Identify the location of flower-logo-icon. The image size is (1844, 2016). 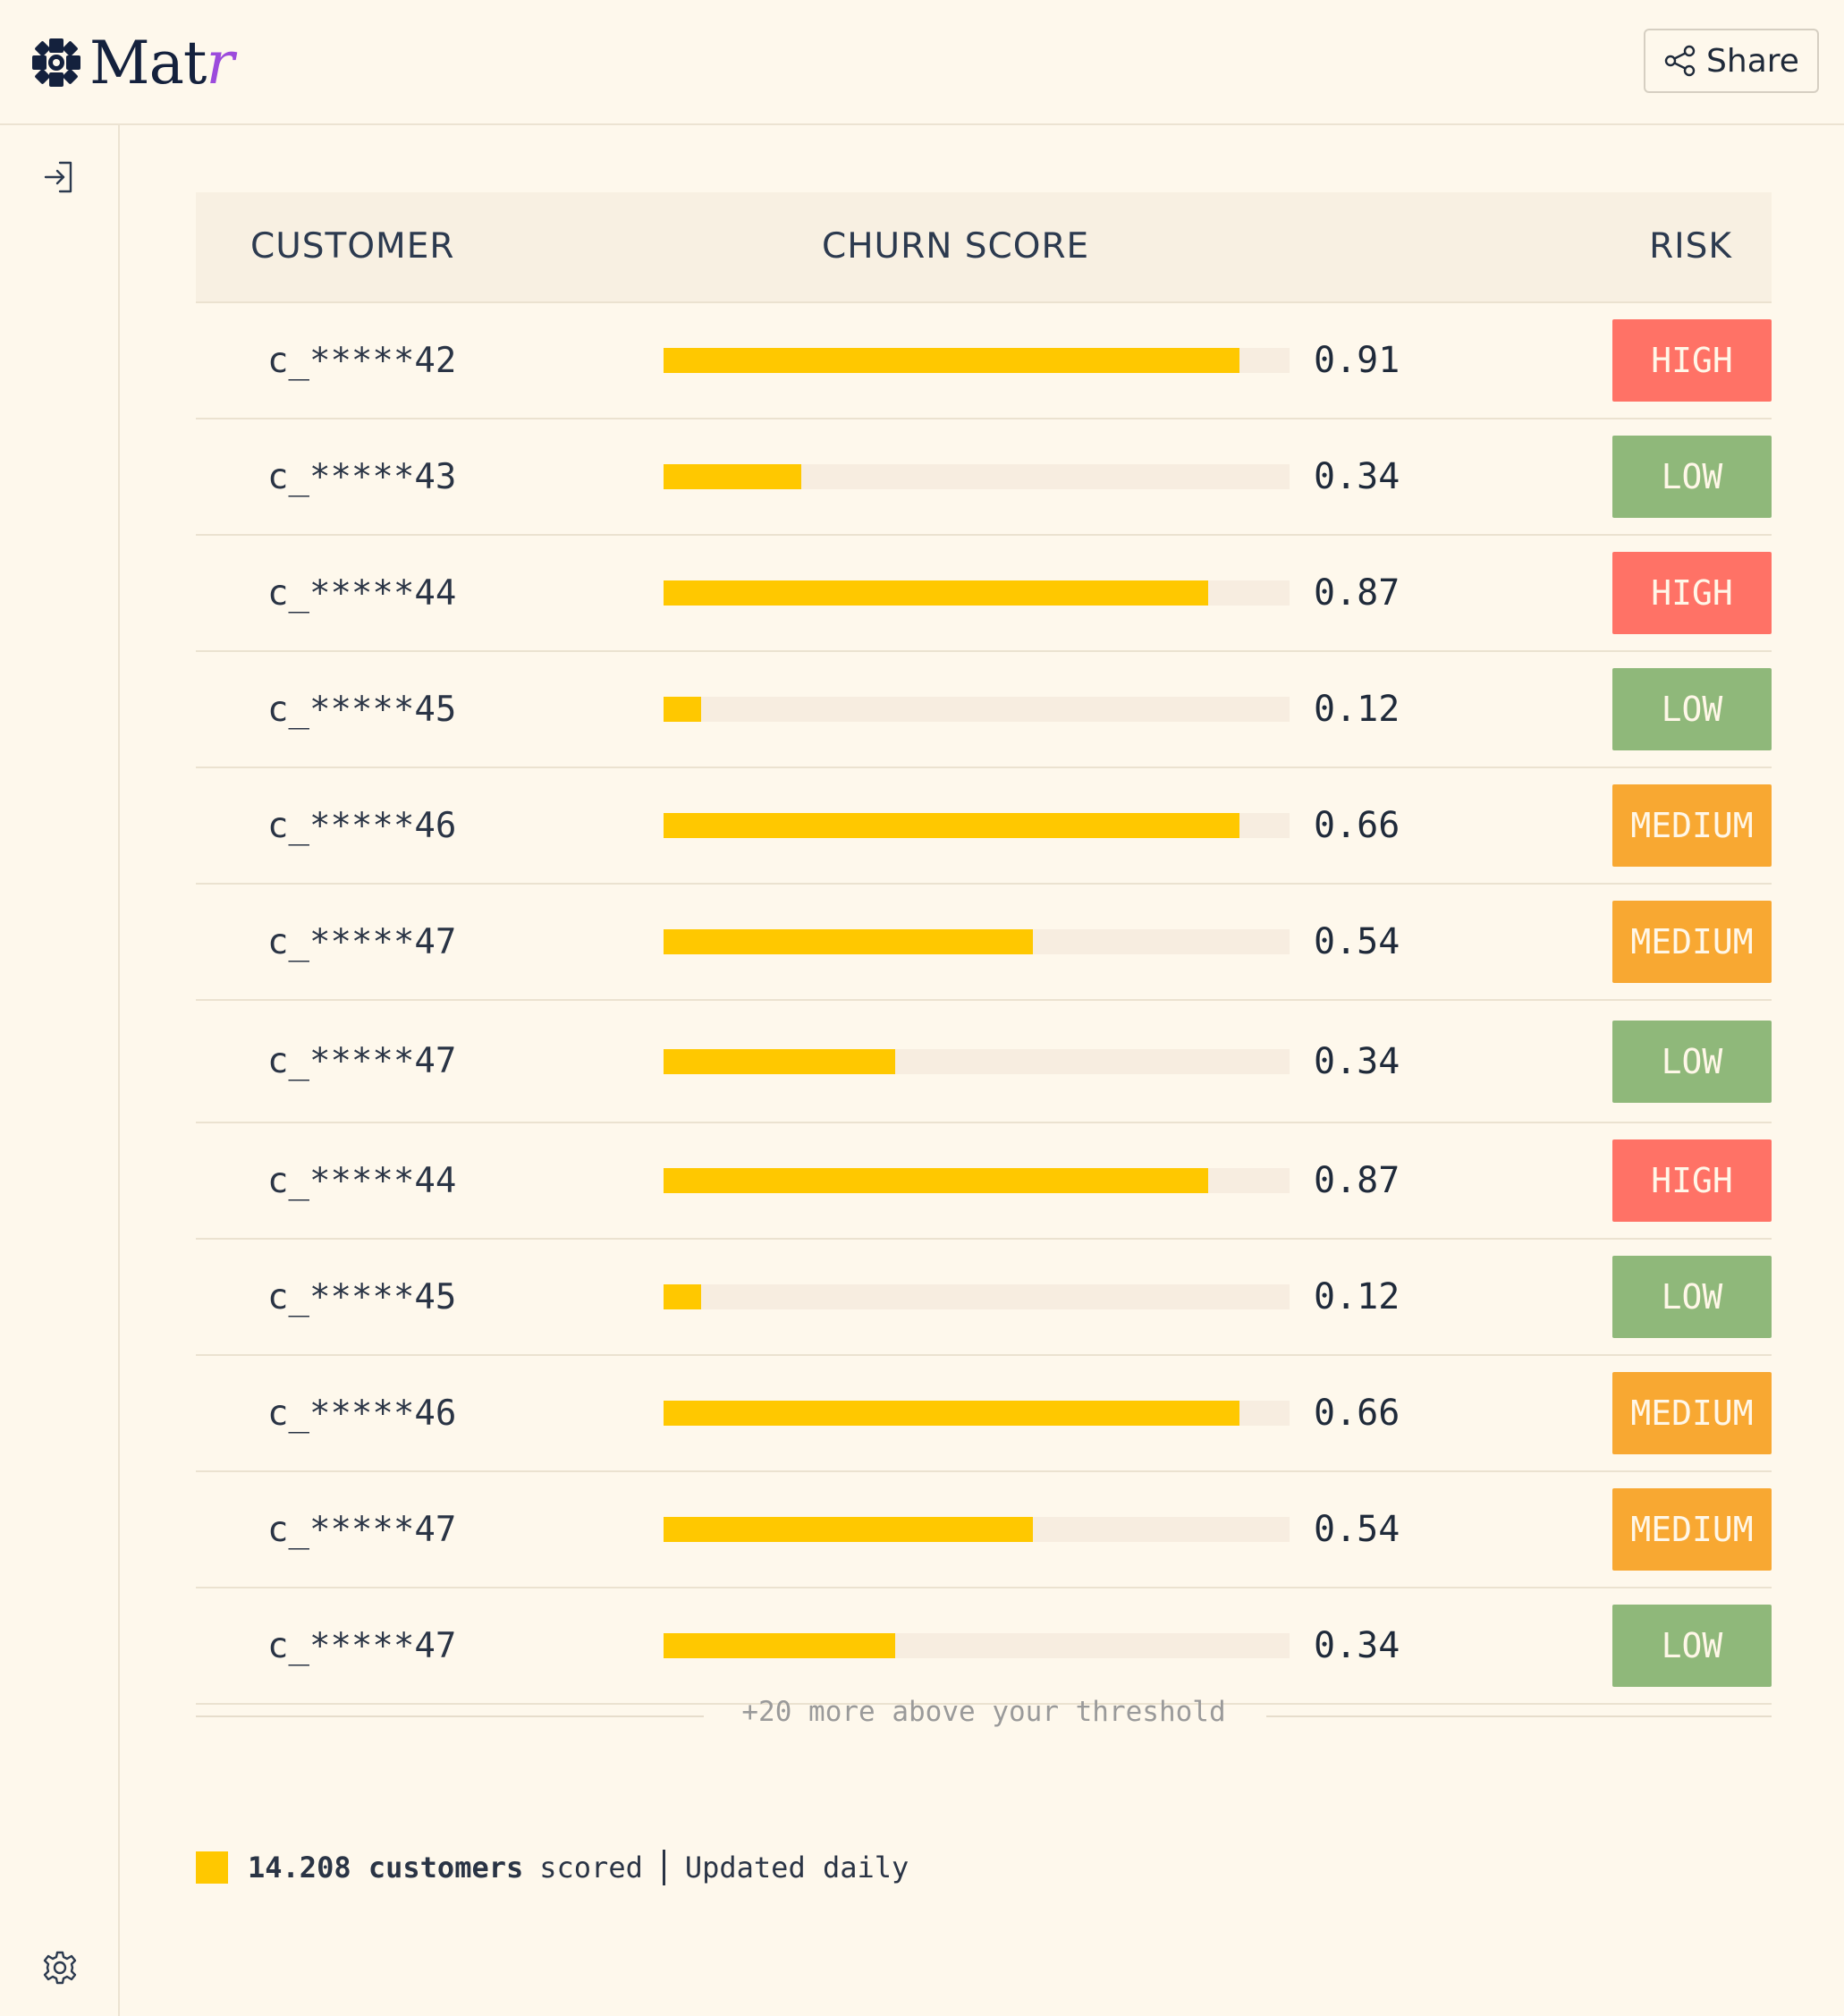
(56, 63).